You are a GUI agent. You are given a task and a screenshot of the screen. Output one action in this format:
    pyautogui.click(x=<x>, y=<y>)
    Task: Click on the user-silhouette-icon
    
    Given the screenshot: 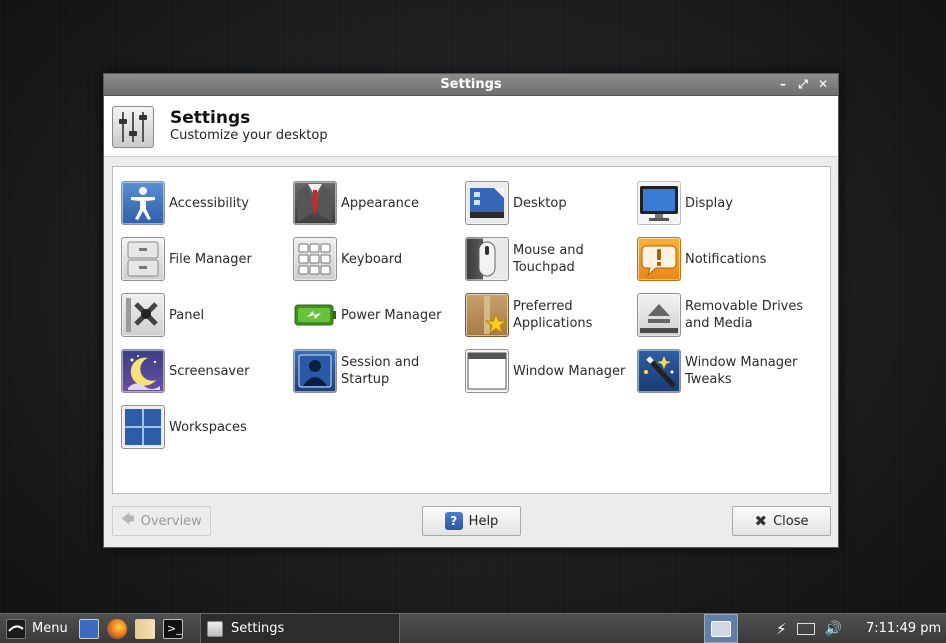 What is the action you would take?
    pyautogui.click(x=315, y=371)
    